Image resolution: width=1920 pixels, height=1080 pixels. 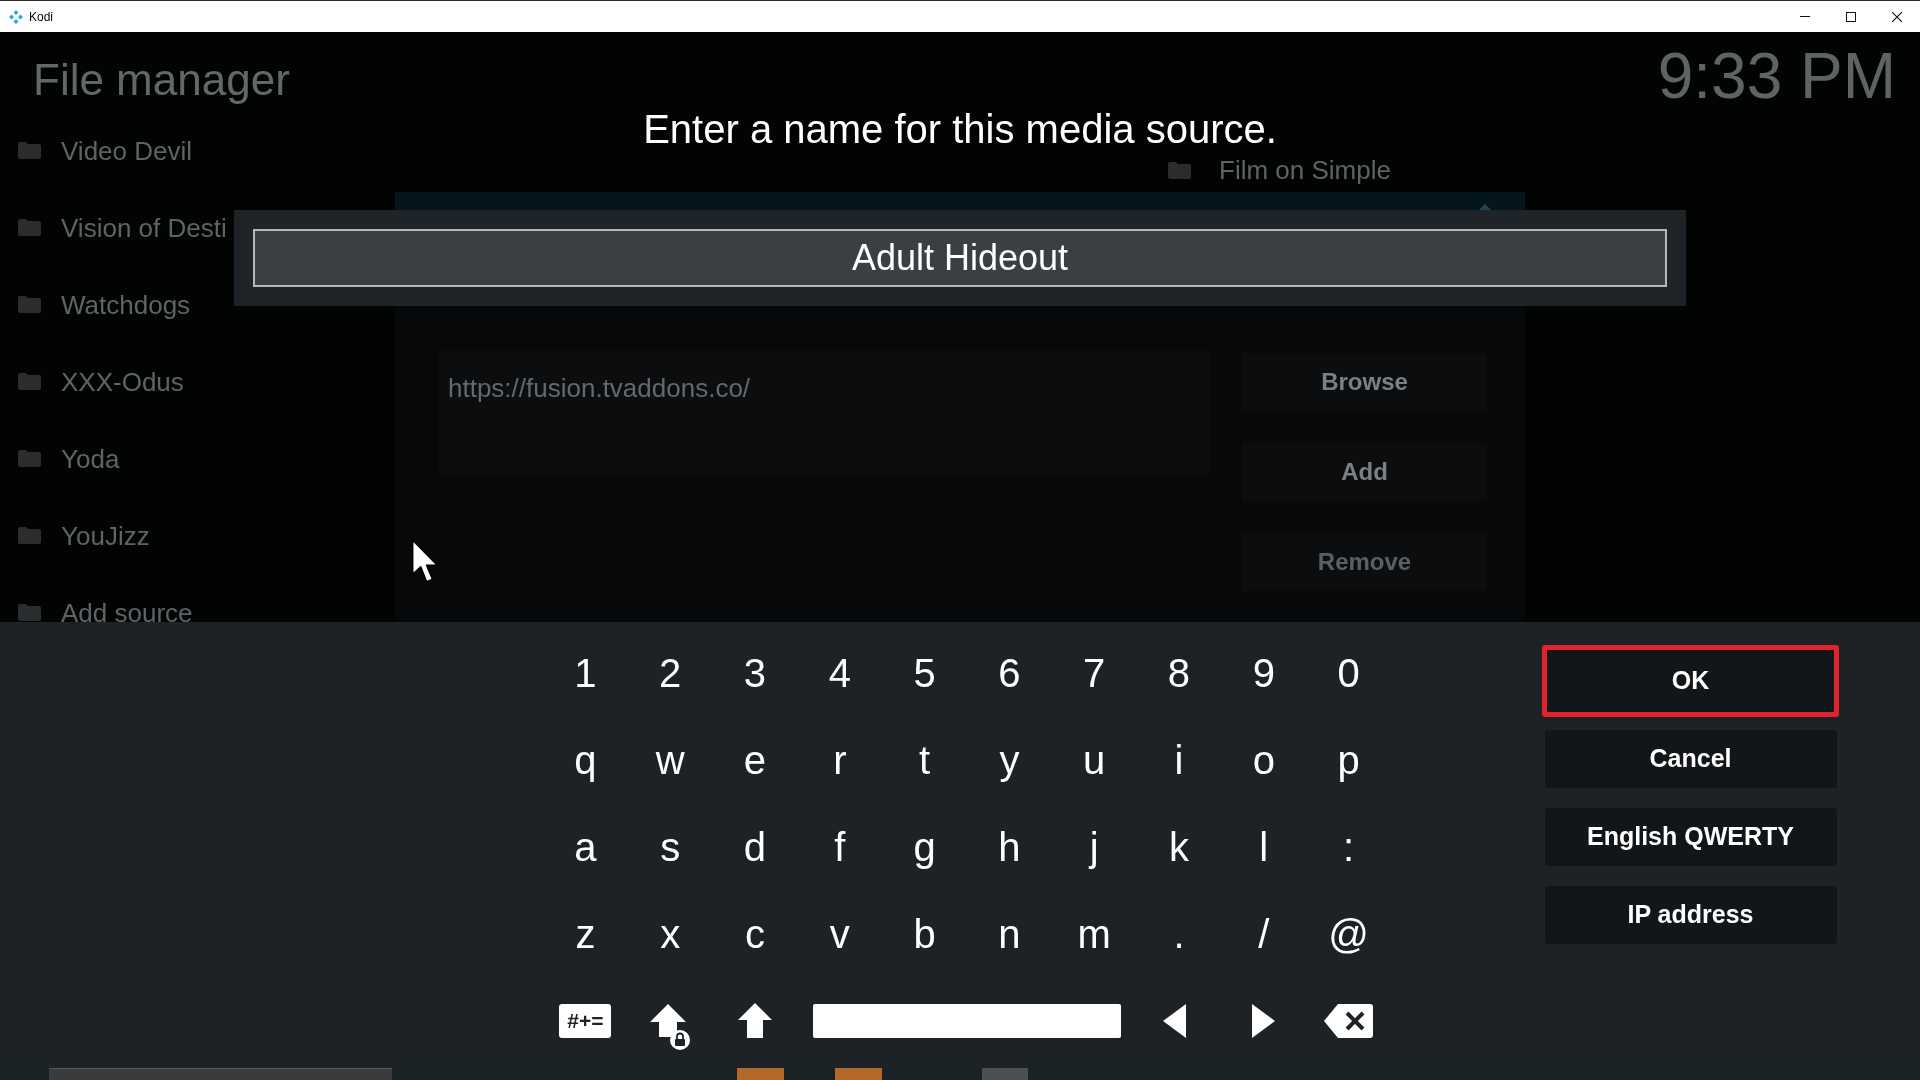 I want to click on name-input-field: Adult Hideout, so click(x=960, y=258).